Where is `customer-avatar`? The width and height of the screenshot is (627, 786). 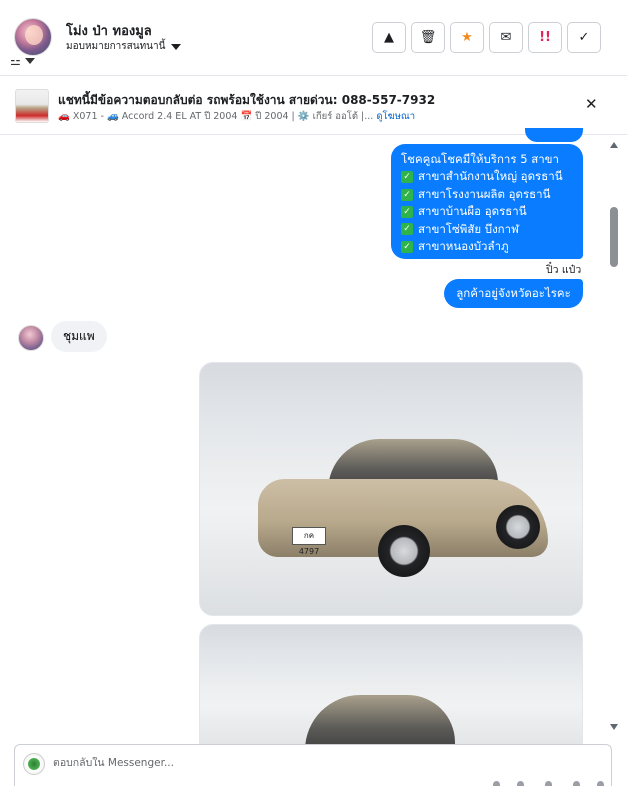 customer-avatar is located at coordinates (31, 338).